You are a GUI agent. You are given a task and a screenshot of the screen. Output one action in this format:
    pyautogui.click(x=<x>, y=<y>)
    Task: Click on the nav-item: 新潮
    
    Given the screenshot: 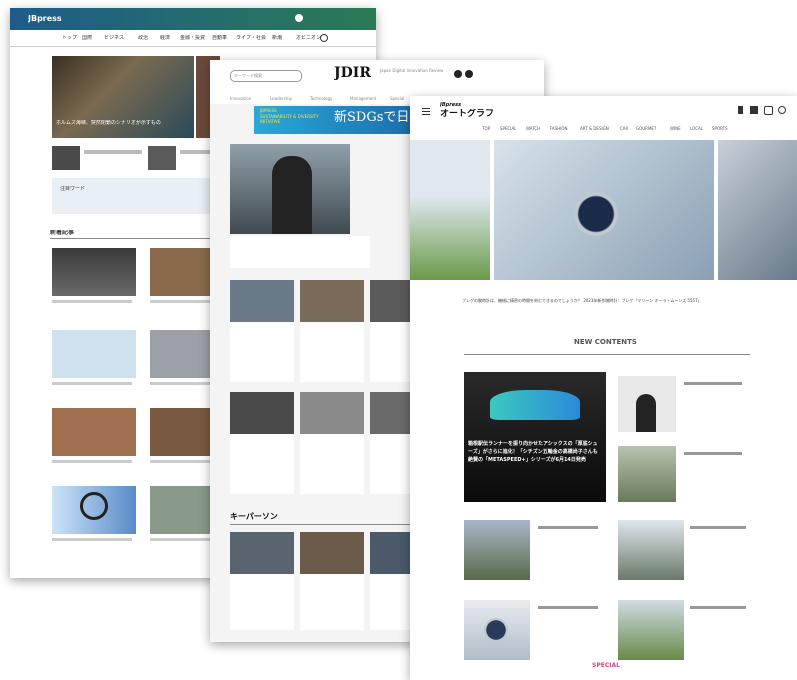 What is the action you would take?
    pyautogui.click(x=277, y=38)
    